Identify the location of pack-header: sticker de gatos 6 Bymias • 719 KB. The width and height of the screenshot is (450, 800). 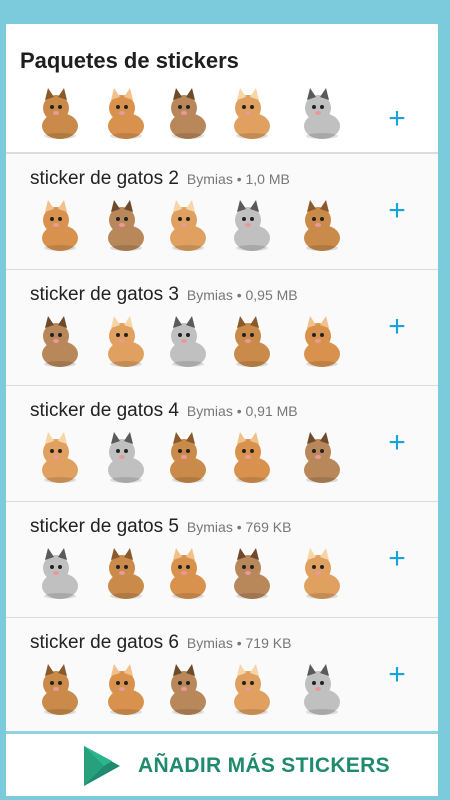
(160, 643).